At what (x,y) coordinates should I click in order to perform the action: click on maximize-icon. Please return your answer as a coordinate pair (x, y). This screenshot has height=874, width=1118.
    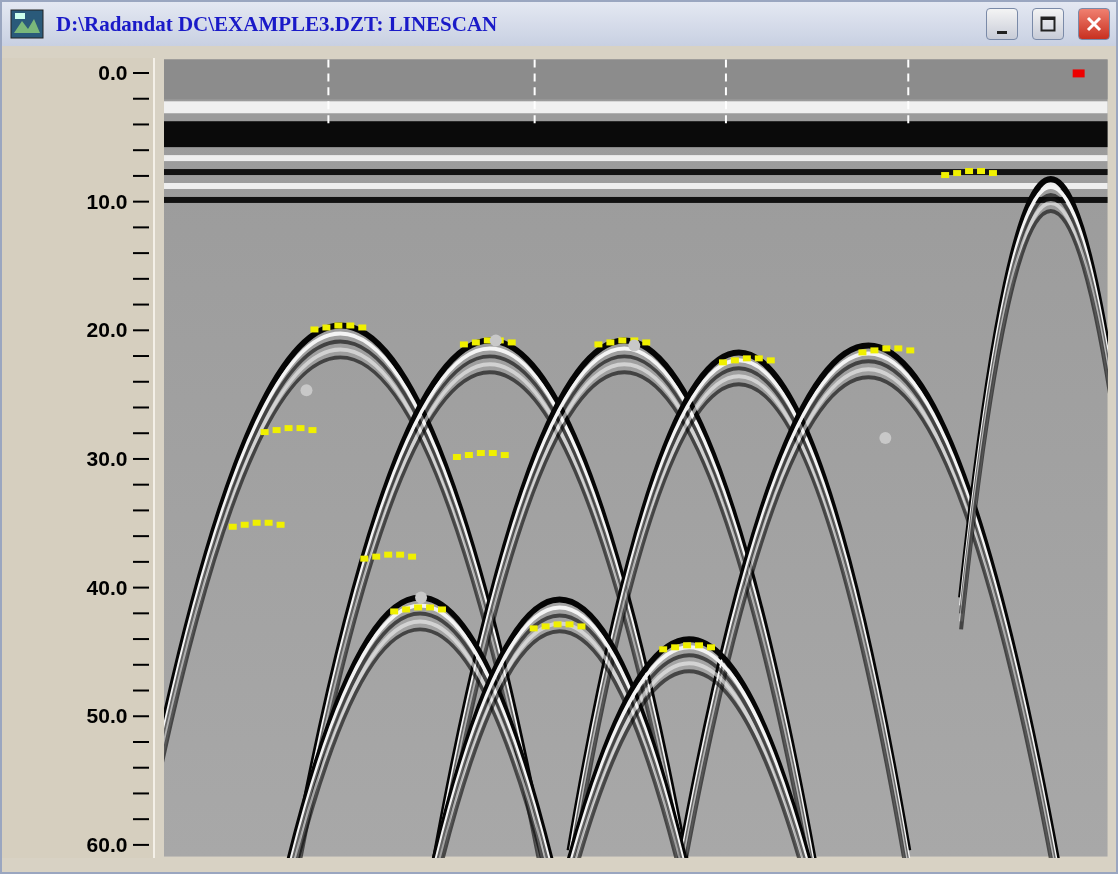
    Looking at the image, I should click on (1048, 24).